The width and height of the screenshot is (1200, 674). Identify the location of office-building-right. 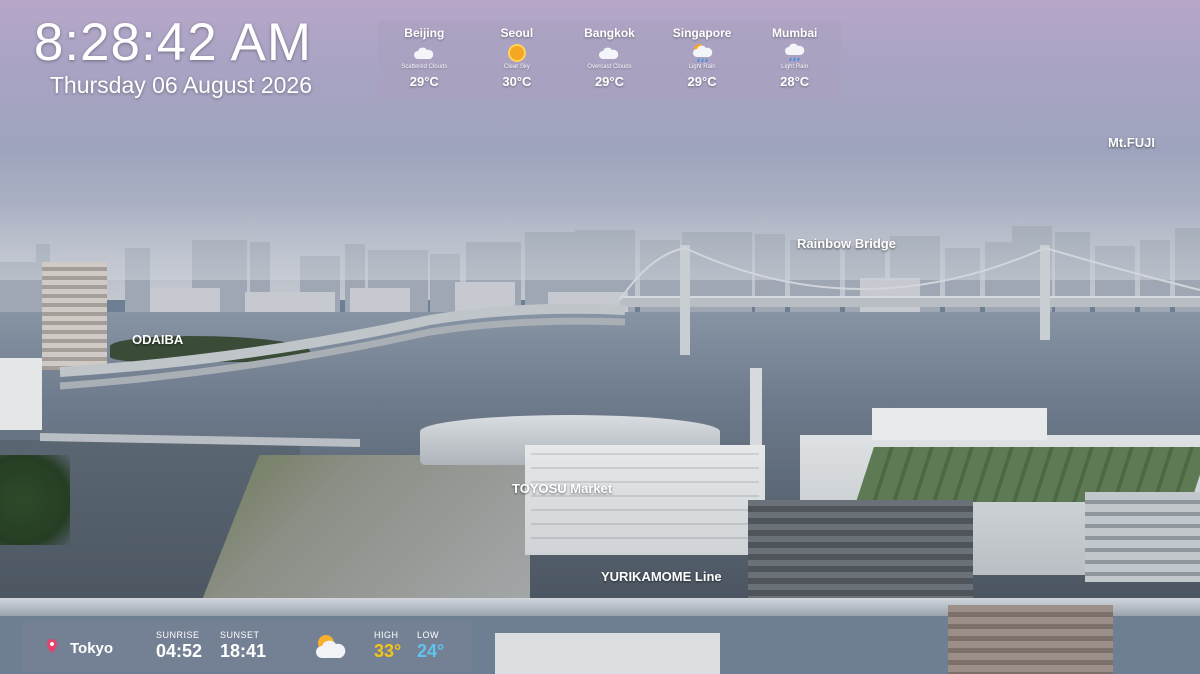
(1142, 537).